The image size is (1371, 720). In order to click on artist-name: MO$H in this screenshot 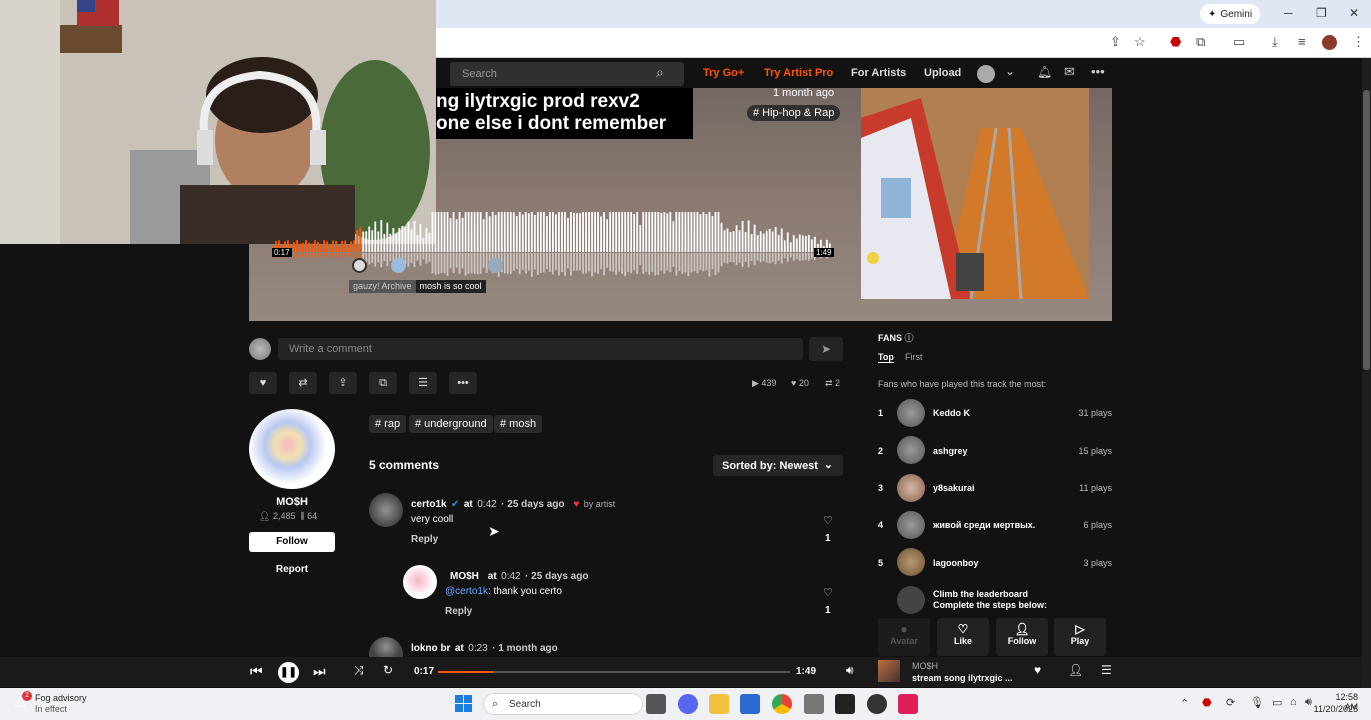, I will do `click(292, 502)`.